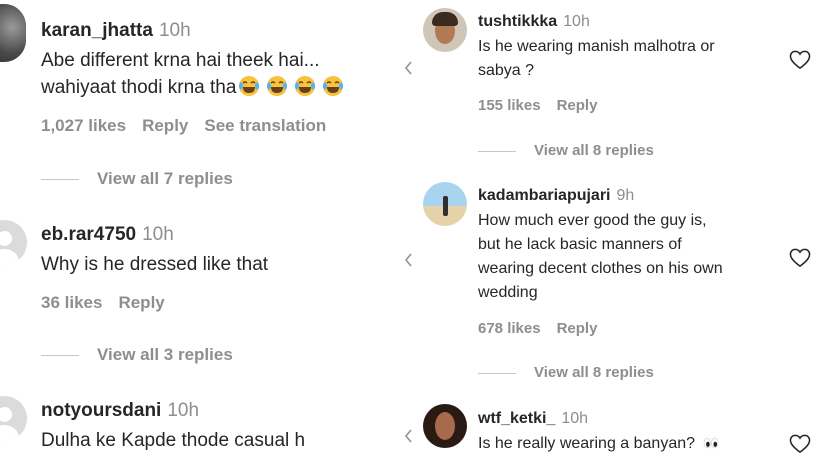  I want to click on avatar-kadambariapujari, so click(445, 204).